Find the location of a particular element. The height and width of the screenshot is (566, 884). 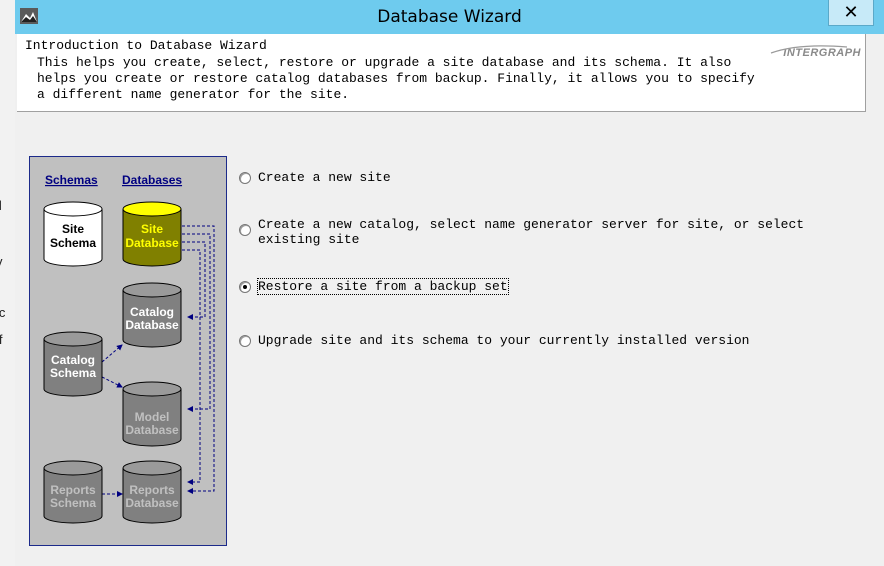

databases-header: Databases is located at coordinates (152, 180).